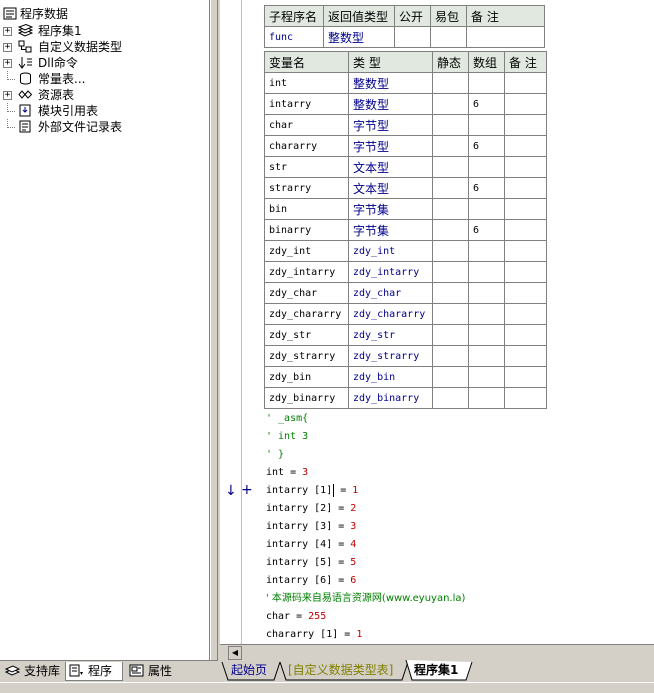 The width and height of the screenshot is (654, 693). What do you see at coordinates (359, 37) in the screenshot?
I see `sub-return-type-cell: 整数型` at bounding box center [359, 37].